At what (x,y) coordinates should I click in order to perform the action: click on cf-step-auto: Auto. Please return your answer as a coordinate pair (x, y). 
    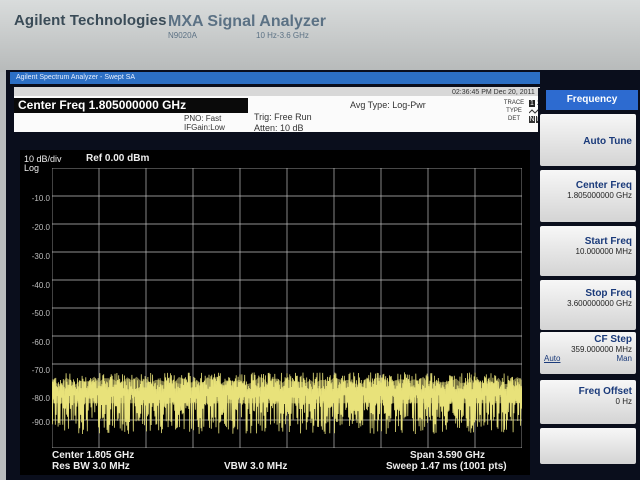
    Looking at the image, I should click on (552, 358).